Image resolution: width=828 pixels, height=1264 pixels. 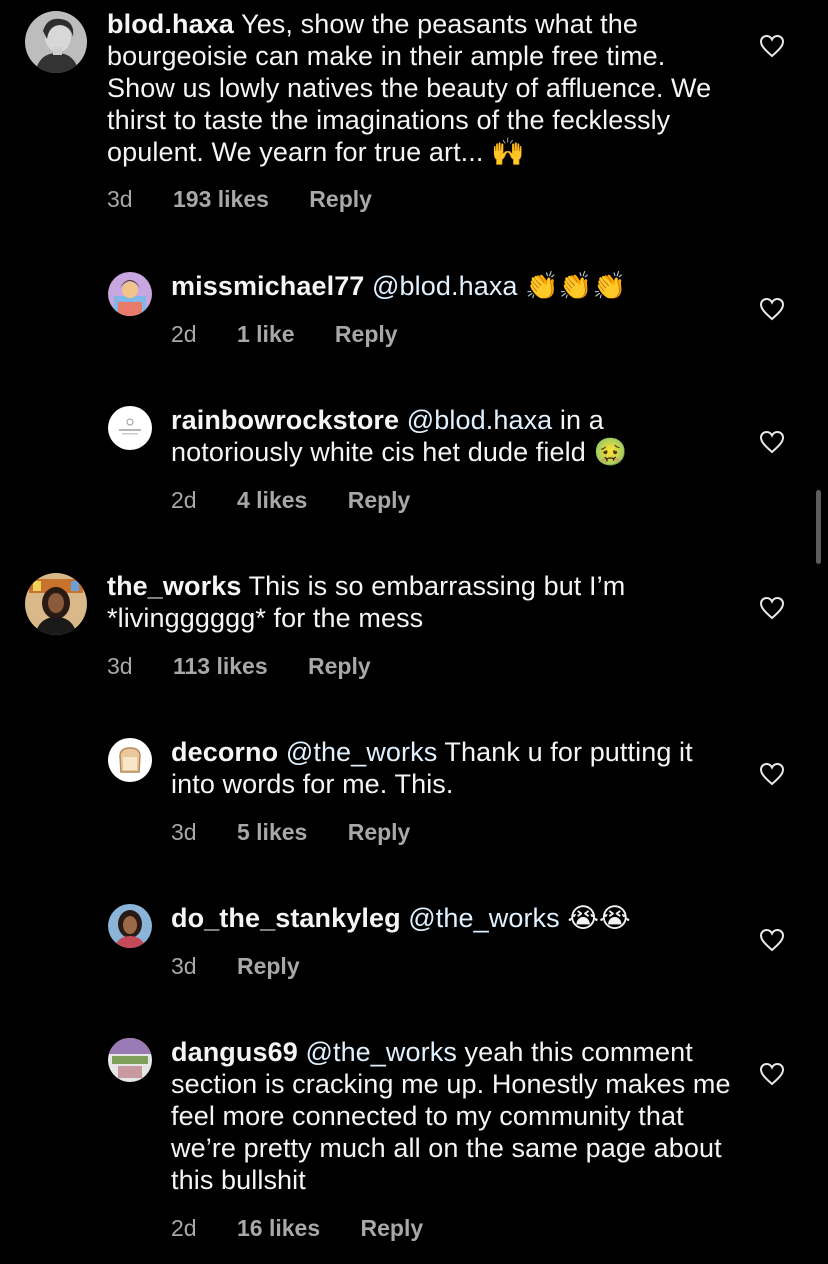 I want to click on comment-text: do_the_stankyleg @the_works 😭😭, so click(x=451, y=918).